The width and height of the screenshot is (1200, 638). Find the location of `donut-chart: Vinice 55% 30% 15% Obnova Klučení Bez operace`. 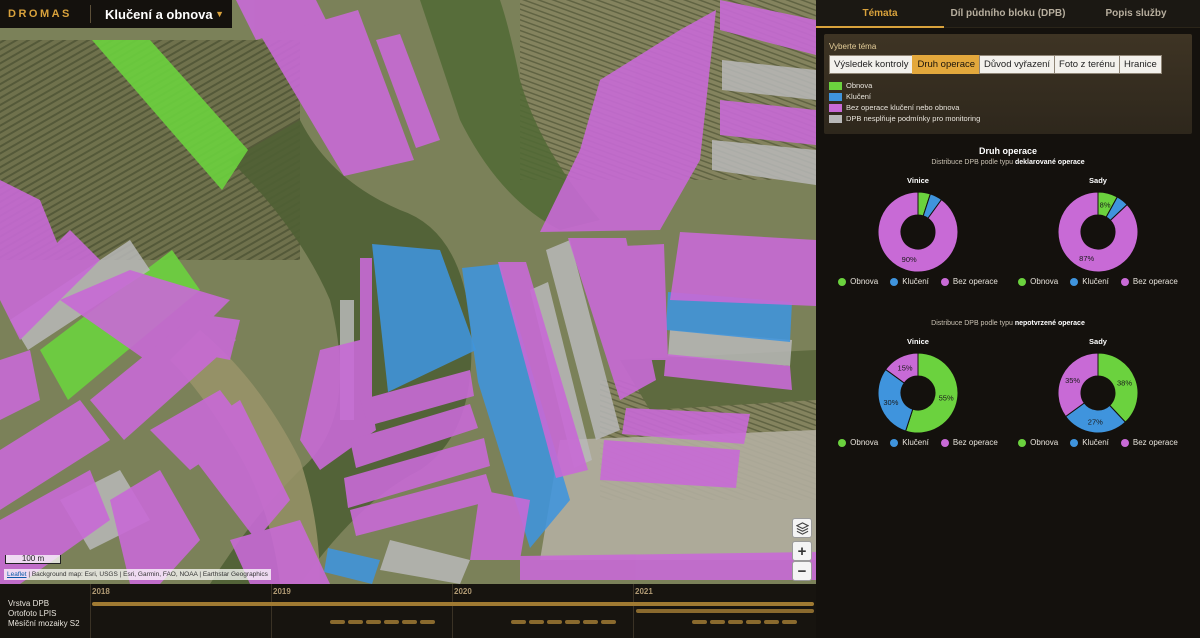

donut-chart: Vinice 55% 30% 15% Obnova Klučení Bez operace is located at coordinates (918, 392).